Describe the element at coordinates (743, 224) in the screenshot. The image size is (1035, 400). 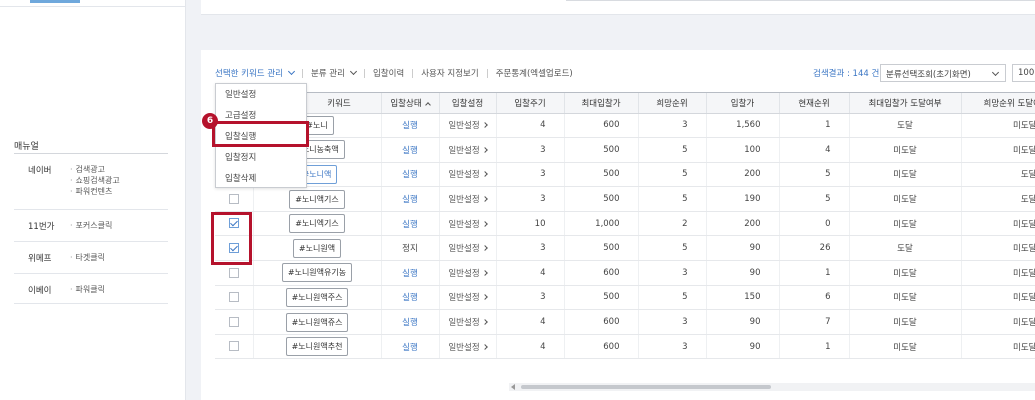
I see `bid-cell: 200` at that location.